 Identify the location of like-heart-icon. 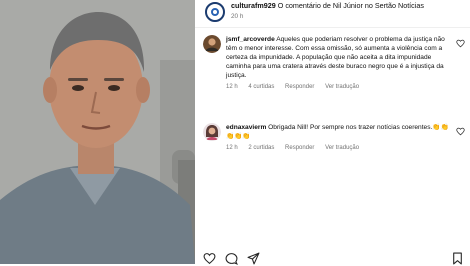
(209, 258).